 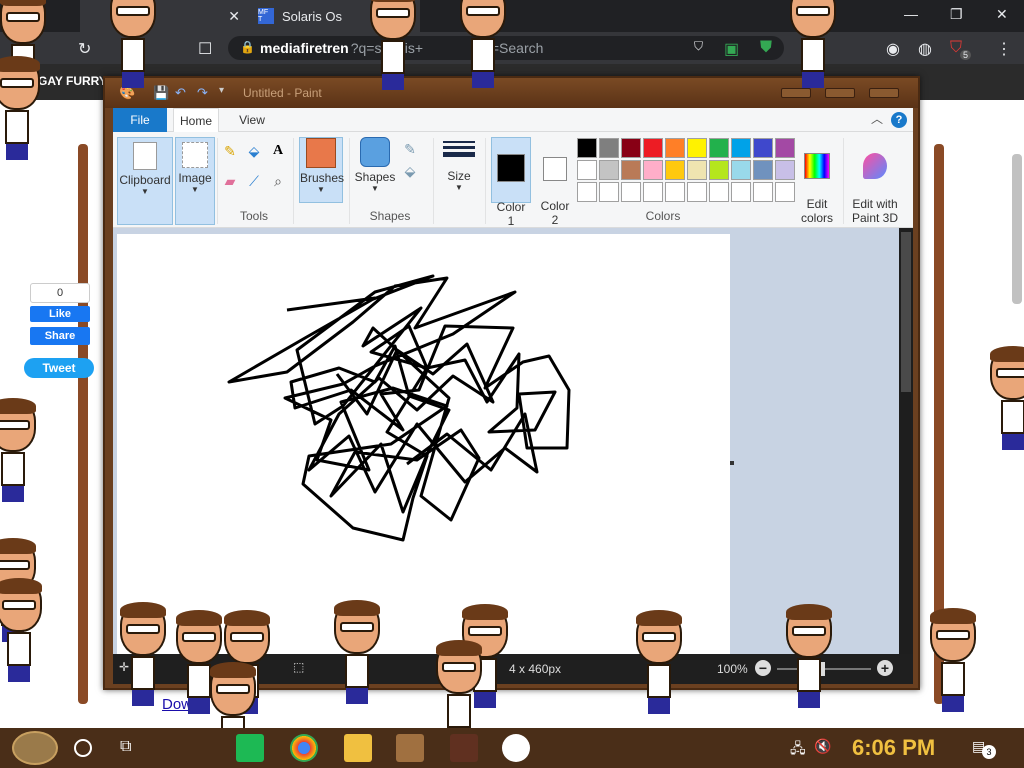 What do you see at coordinates (893, 49) in the screenshot?
I see `profile-avatar: ◉` at bounding box center [893, 49].